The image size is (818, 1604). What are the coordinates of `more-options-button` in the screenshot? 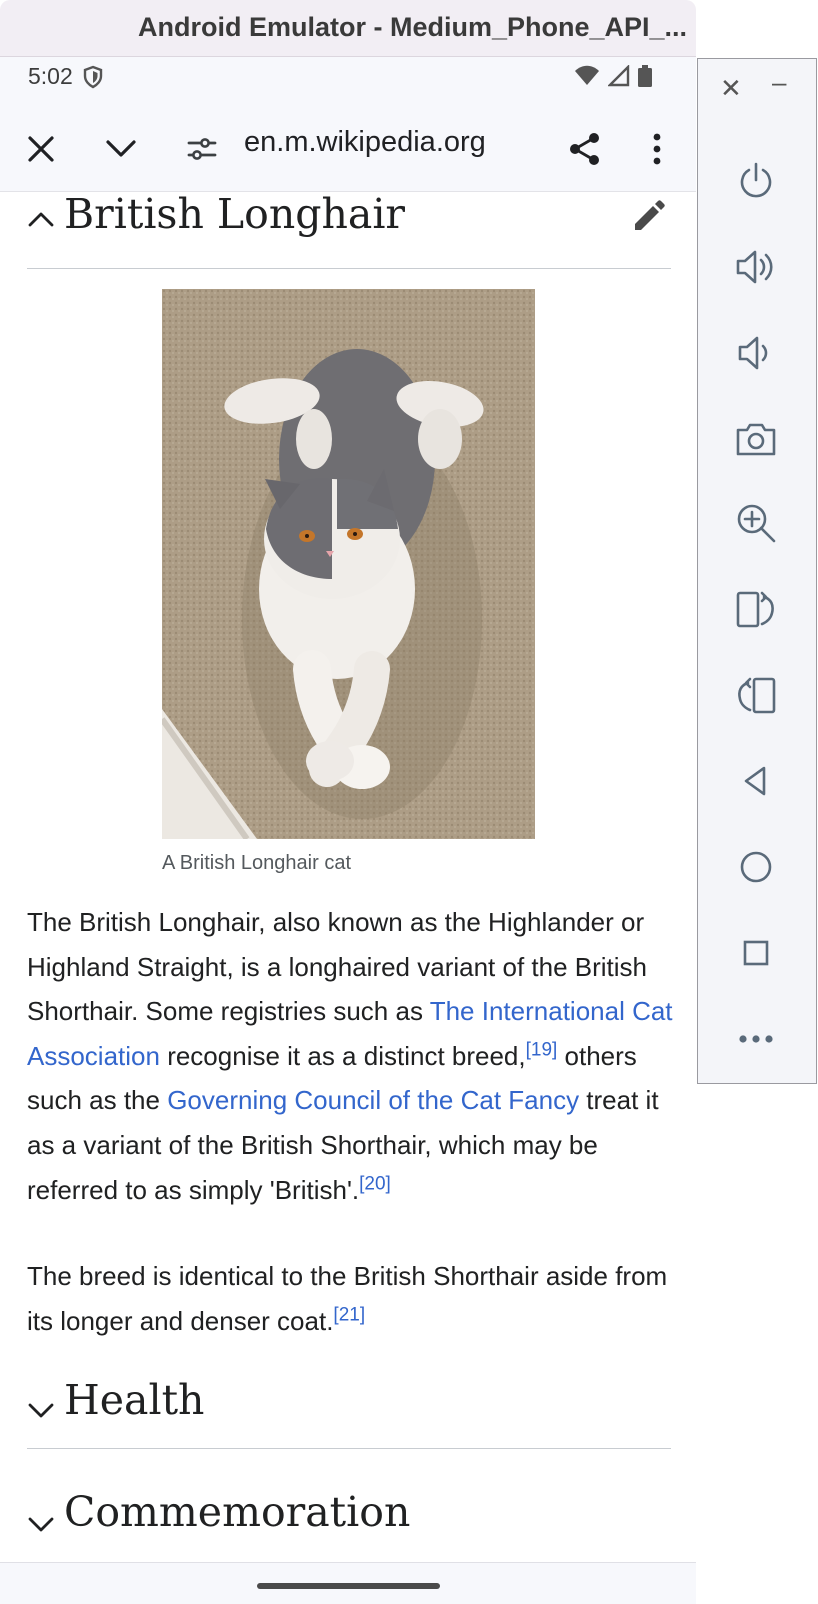 It's located at (756, 1039).